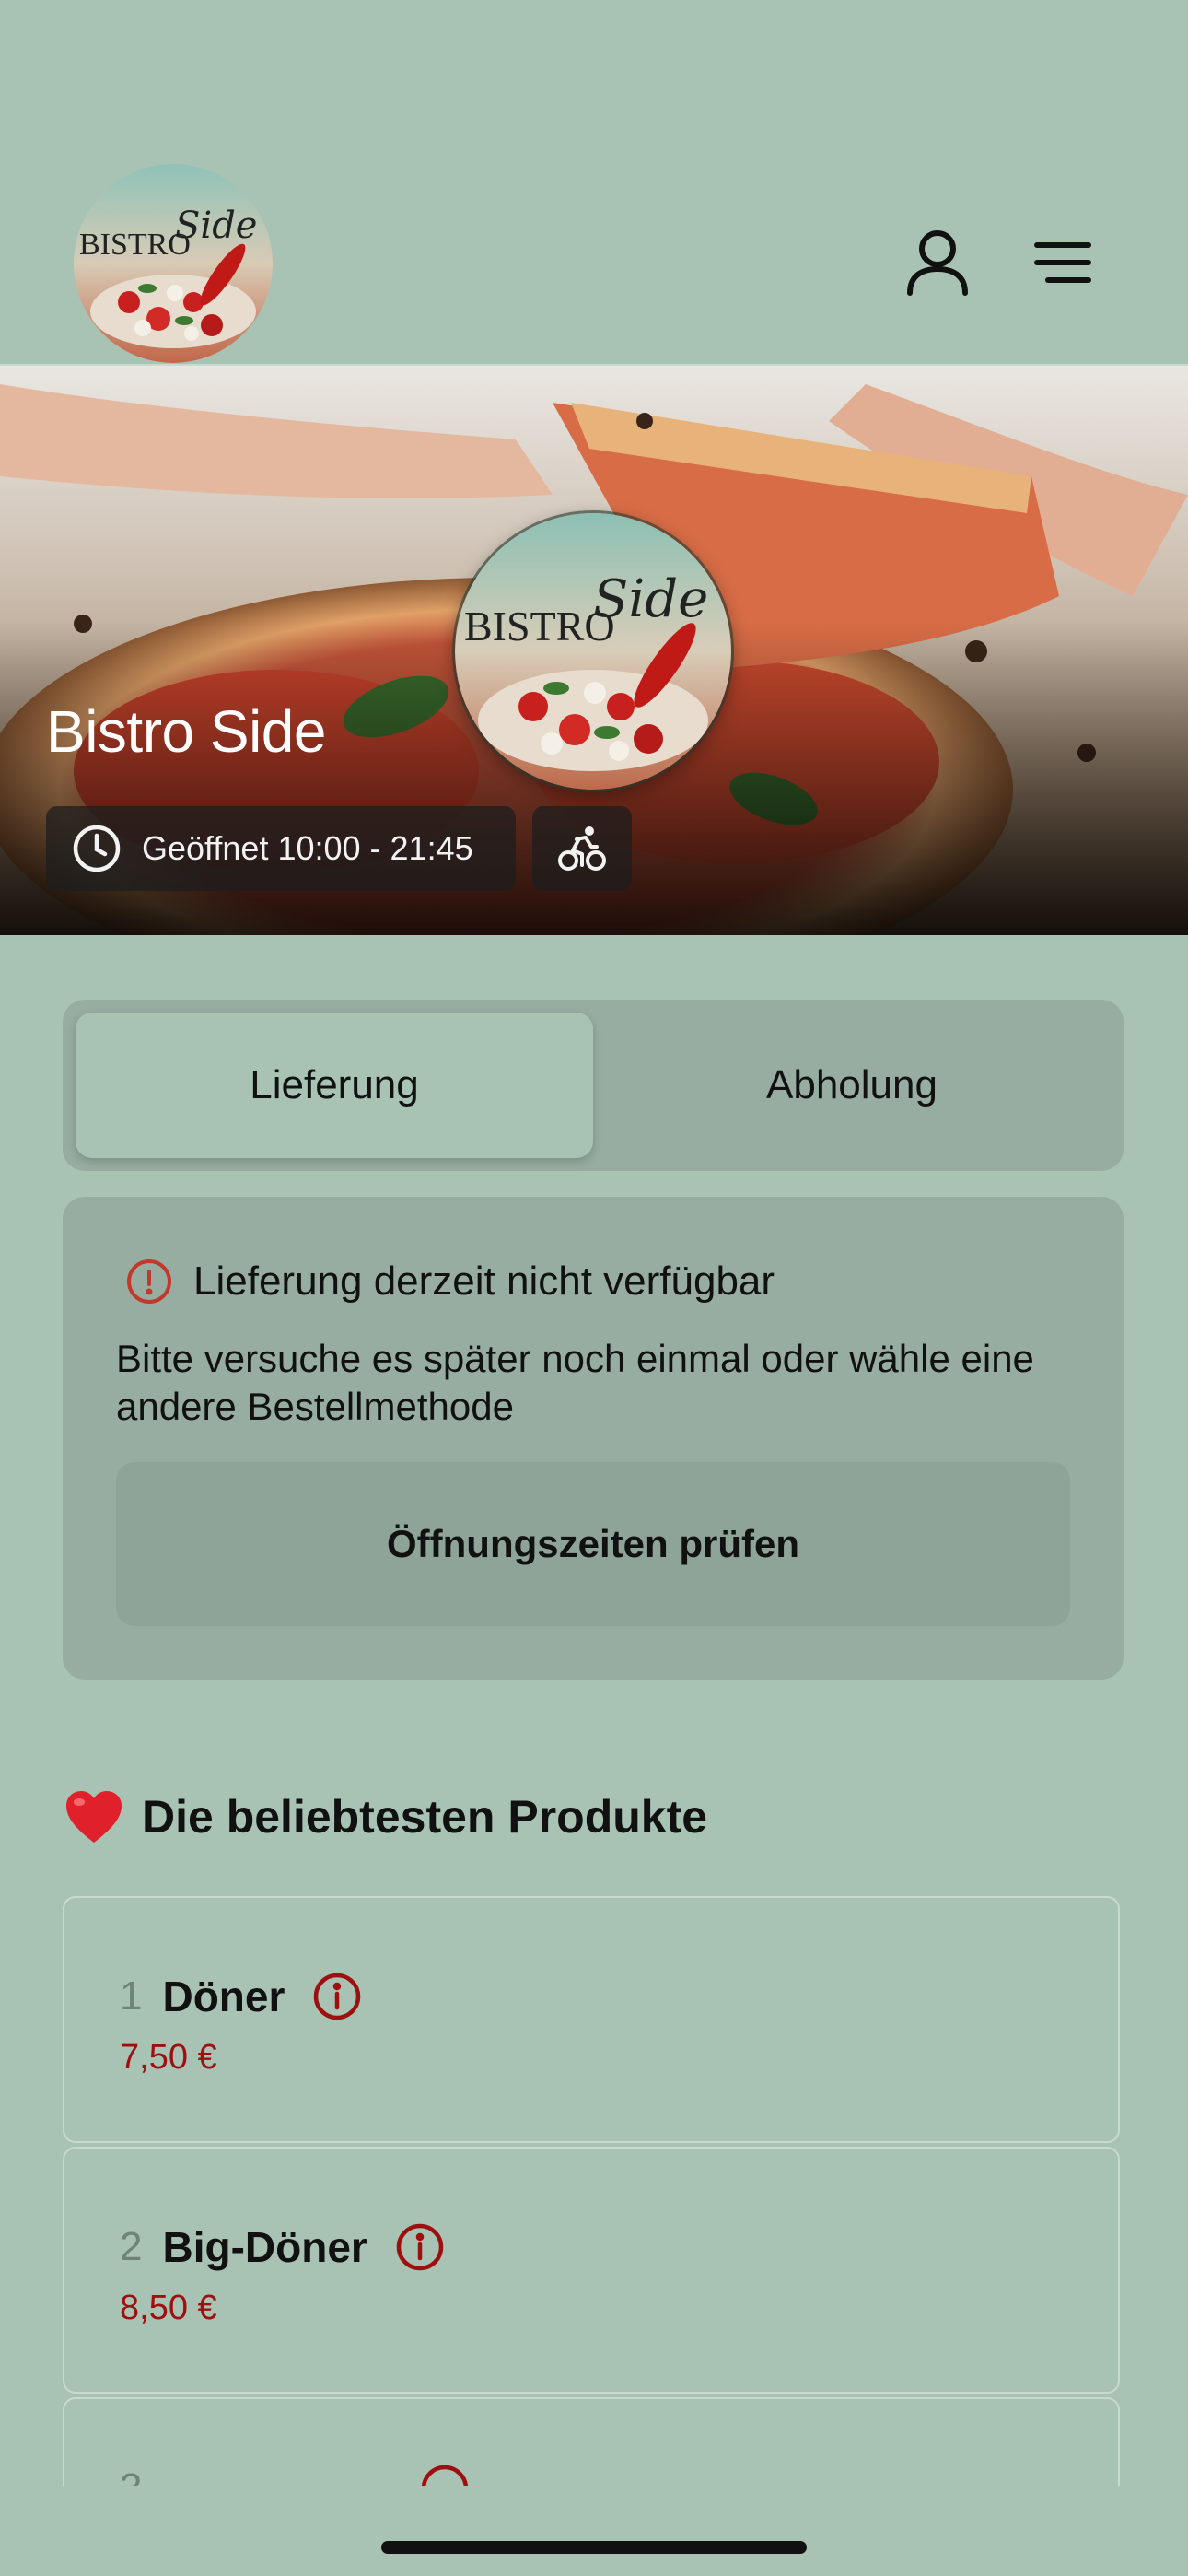 The height and width of the screenshot is (2576, 1188). What do you see at coordinates (591, 2270) in the screenshot?
I see `product-card: 2 Big-Döner 8,50 €` at bounding box center [591, 2270].